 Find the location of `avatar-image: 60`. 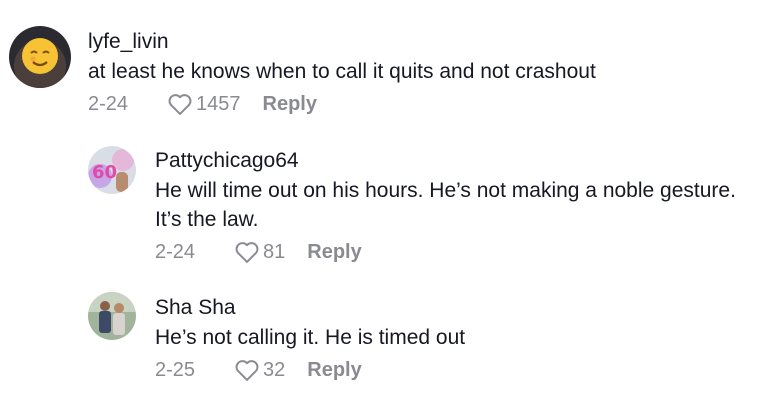

avatar-image: 60 is located at coordinates (112, 170).